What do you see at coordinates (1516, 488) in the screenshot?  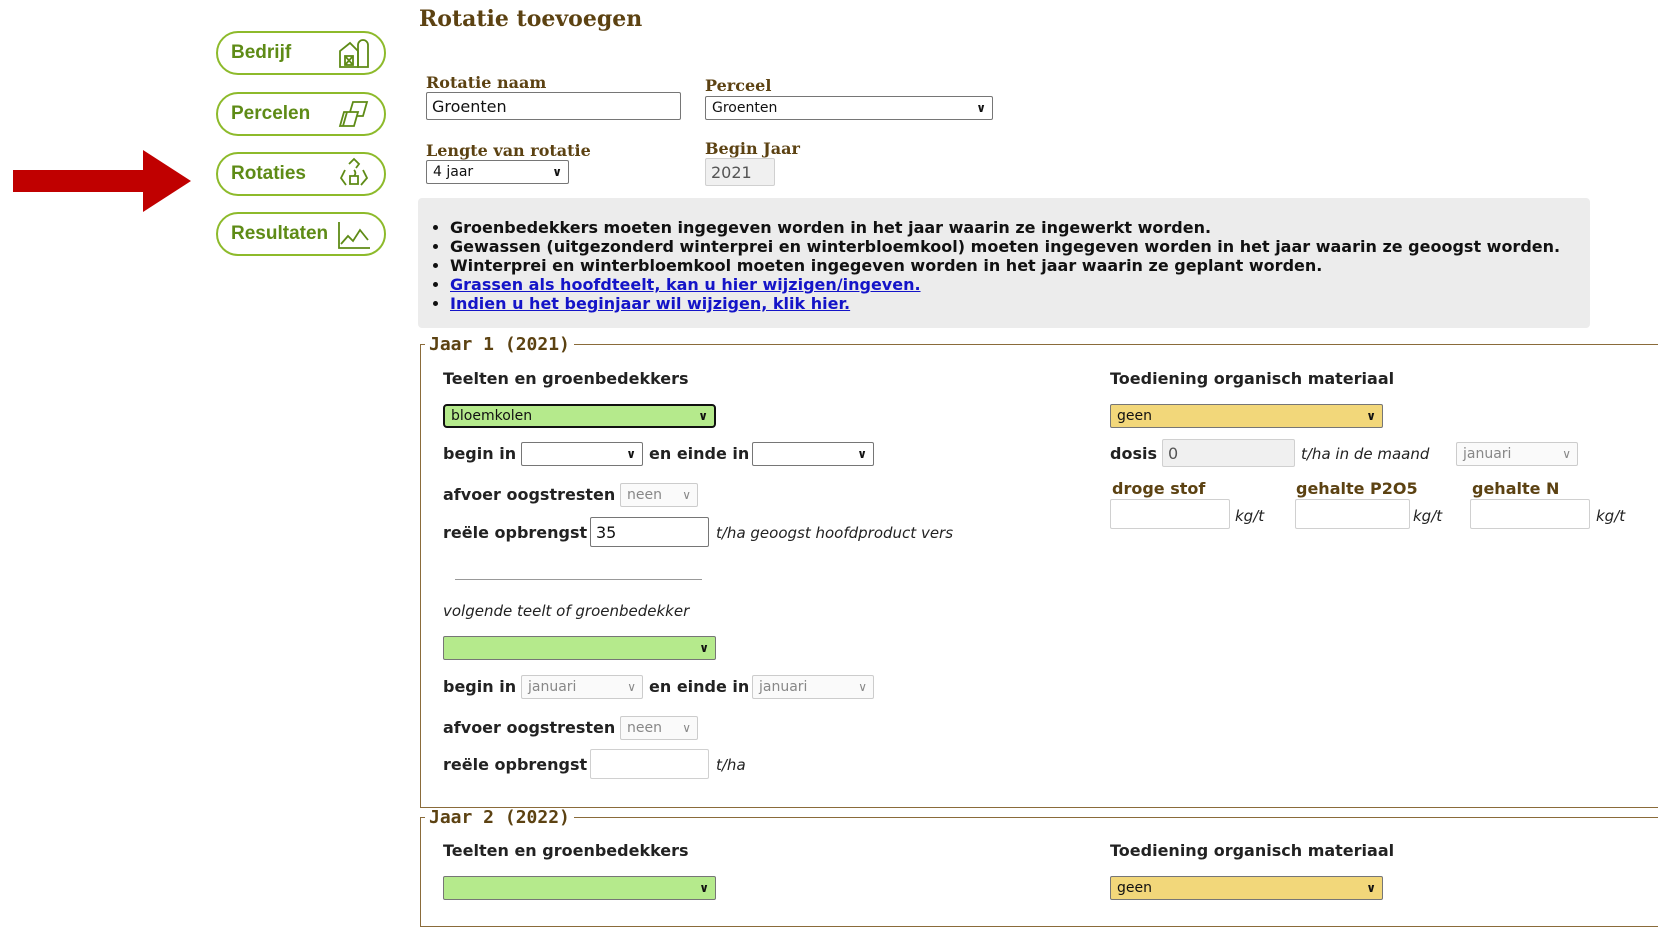 I see `n-label: gehalte N` at bounding box center [1516, 488].